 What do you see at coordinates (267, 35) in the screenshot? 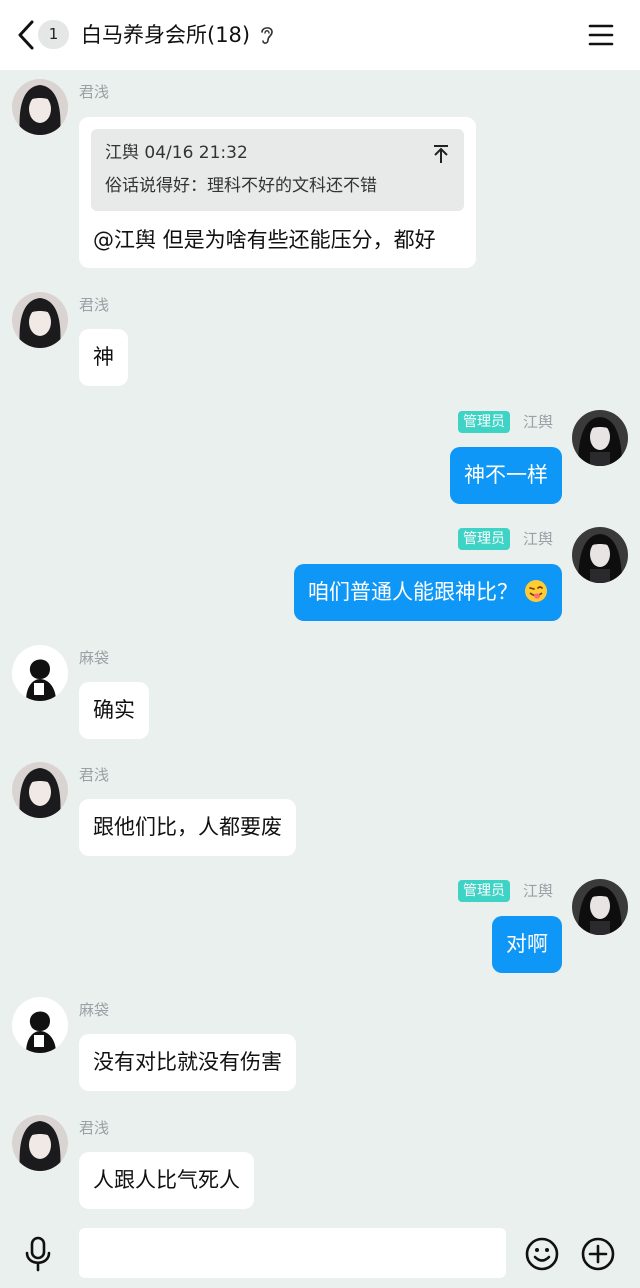
I see `ear-icon` at bounding box center [267, 35].